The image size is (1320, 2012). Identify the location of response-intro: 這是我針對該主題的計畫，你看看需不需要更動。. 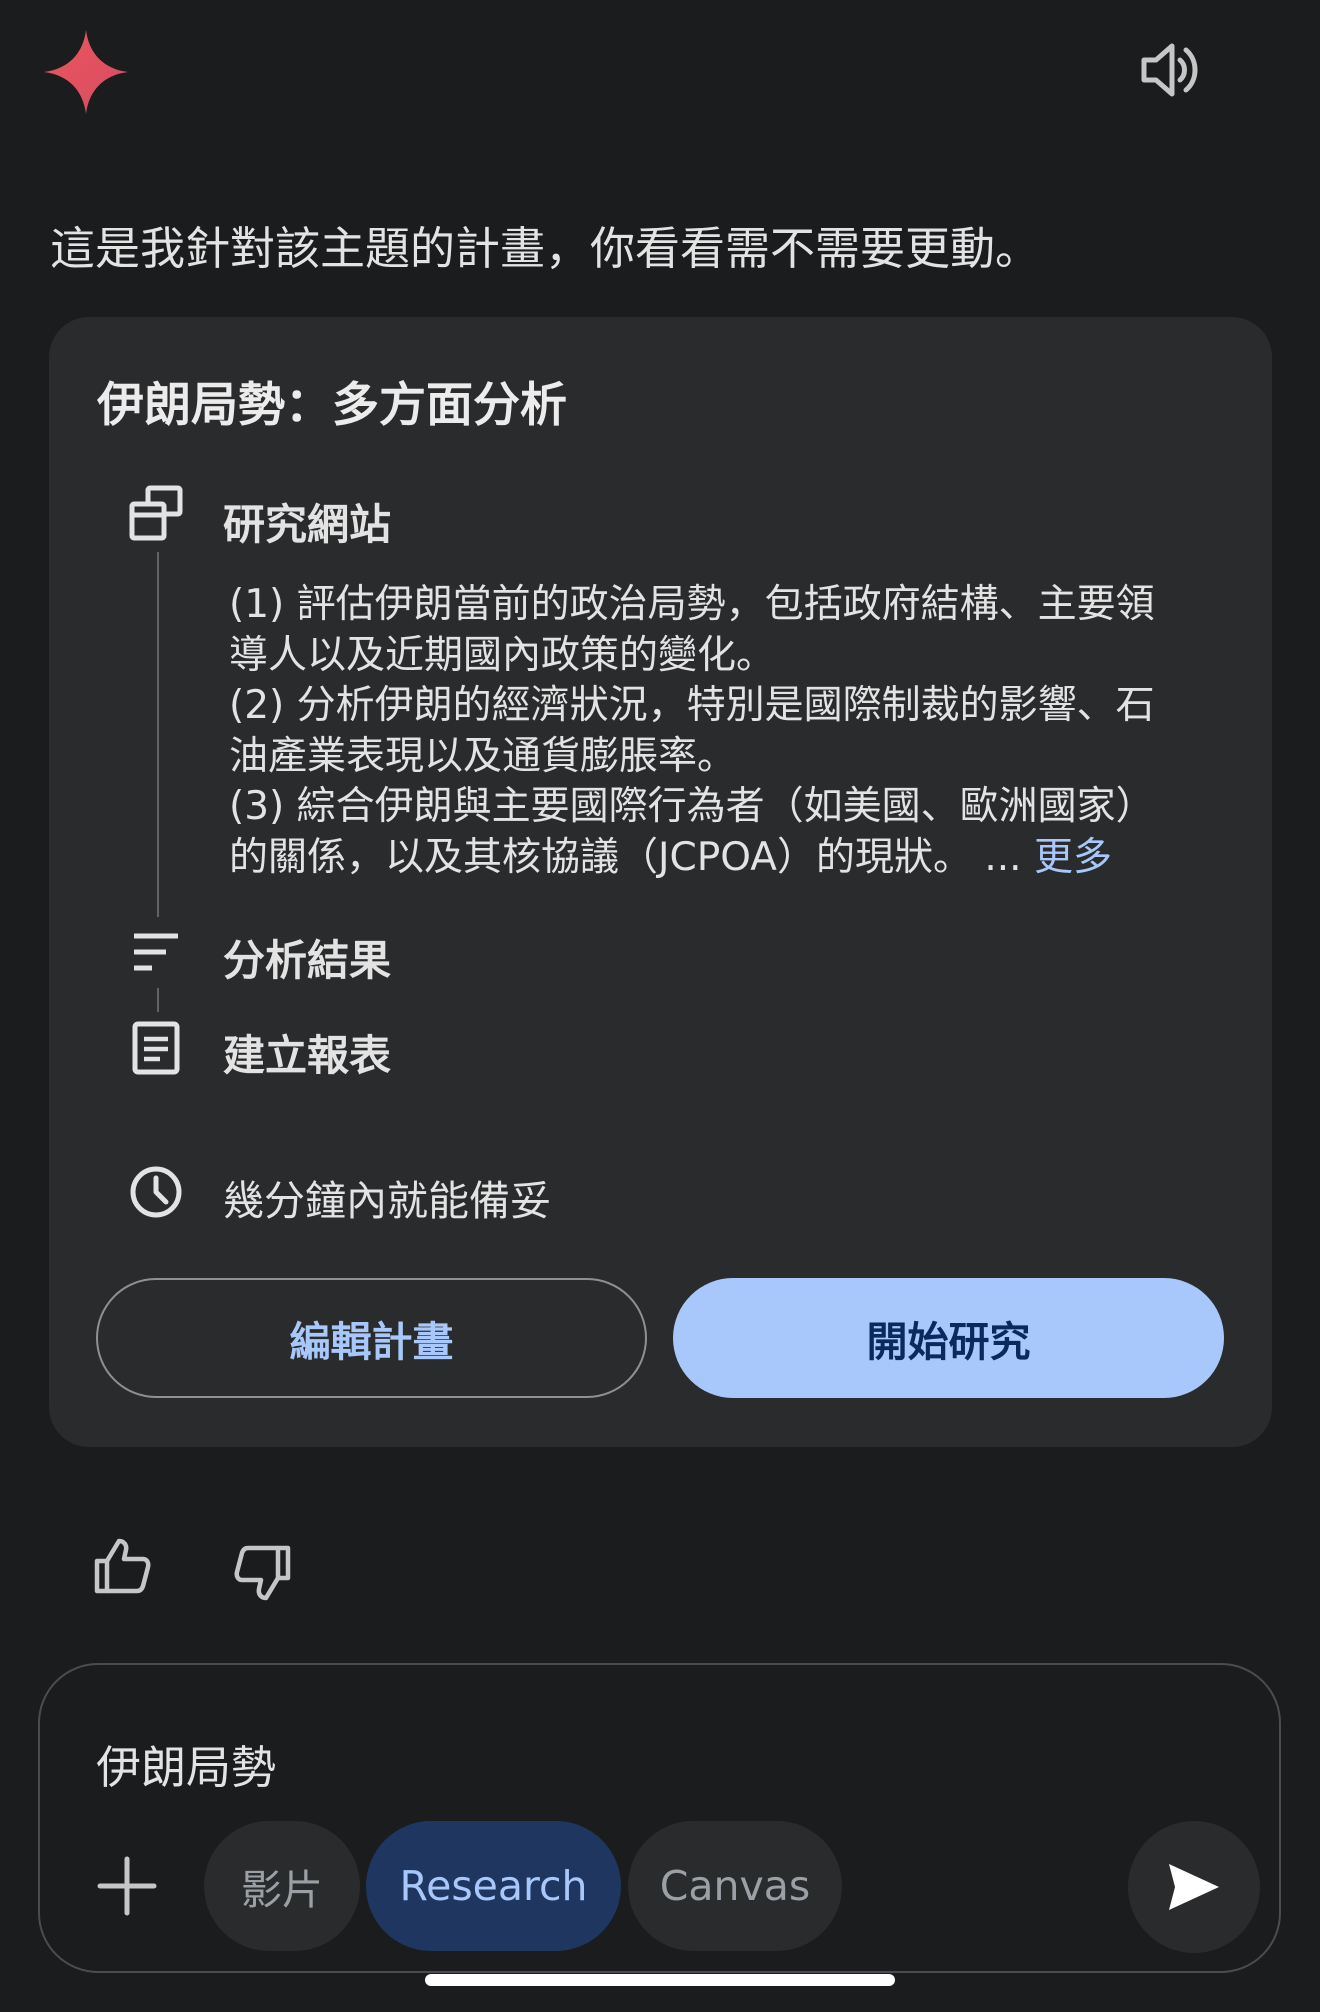
(545, 248).